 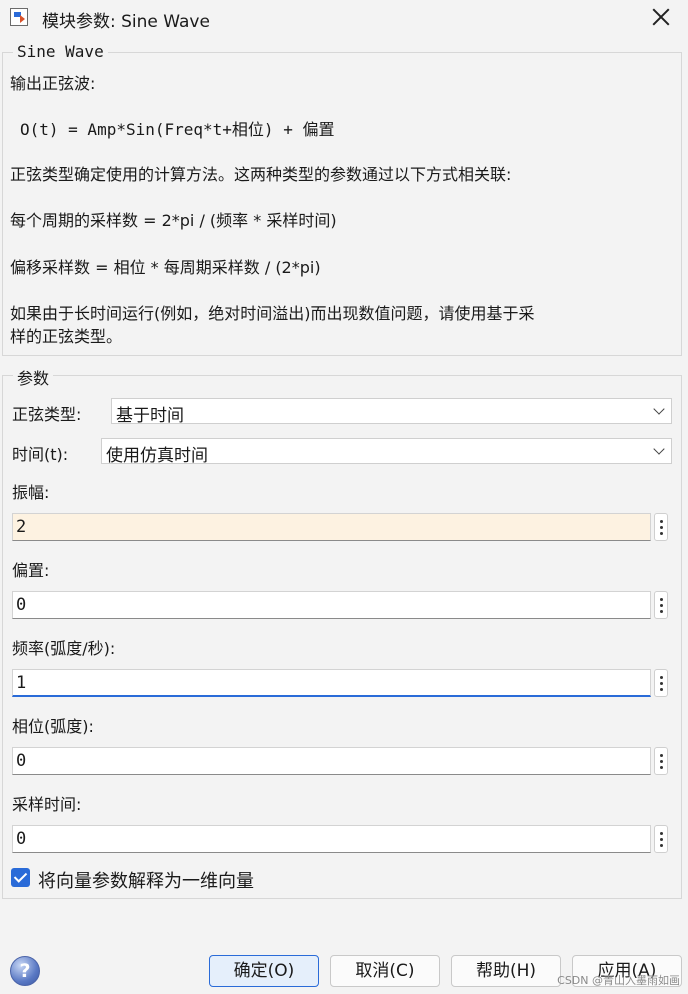 What do you see at coordinates (385, 971) in the screenshot?
I see `cancel-button: 取消(C)` at bounding box center [385, 971].